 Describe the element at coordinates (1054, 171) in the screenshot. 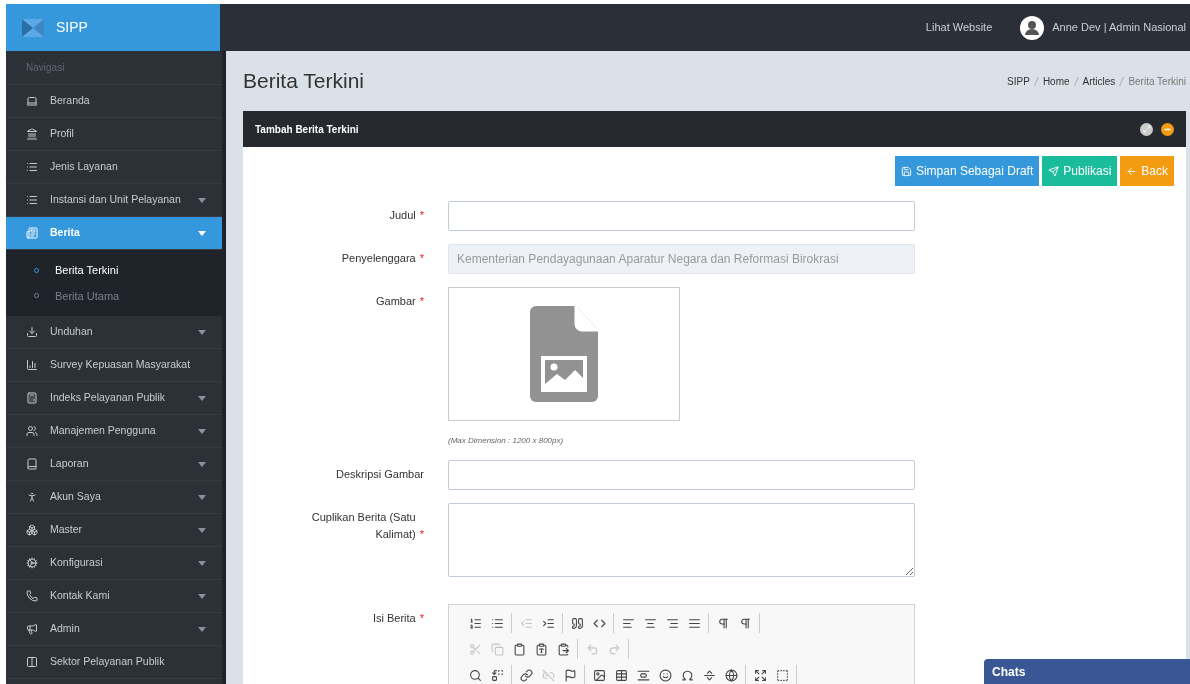

I see `paper-plane-icon` at that location.